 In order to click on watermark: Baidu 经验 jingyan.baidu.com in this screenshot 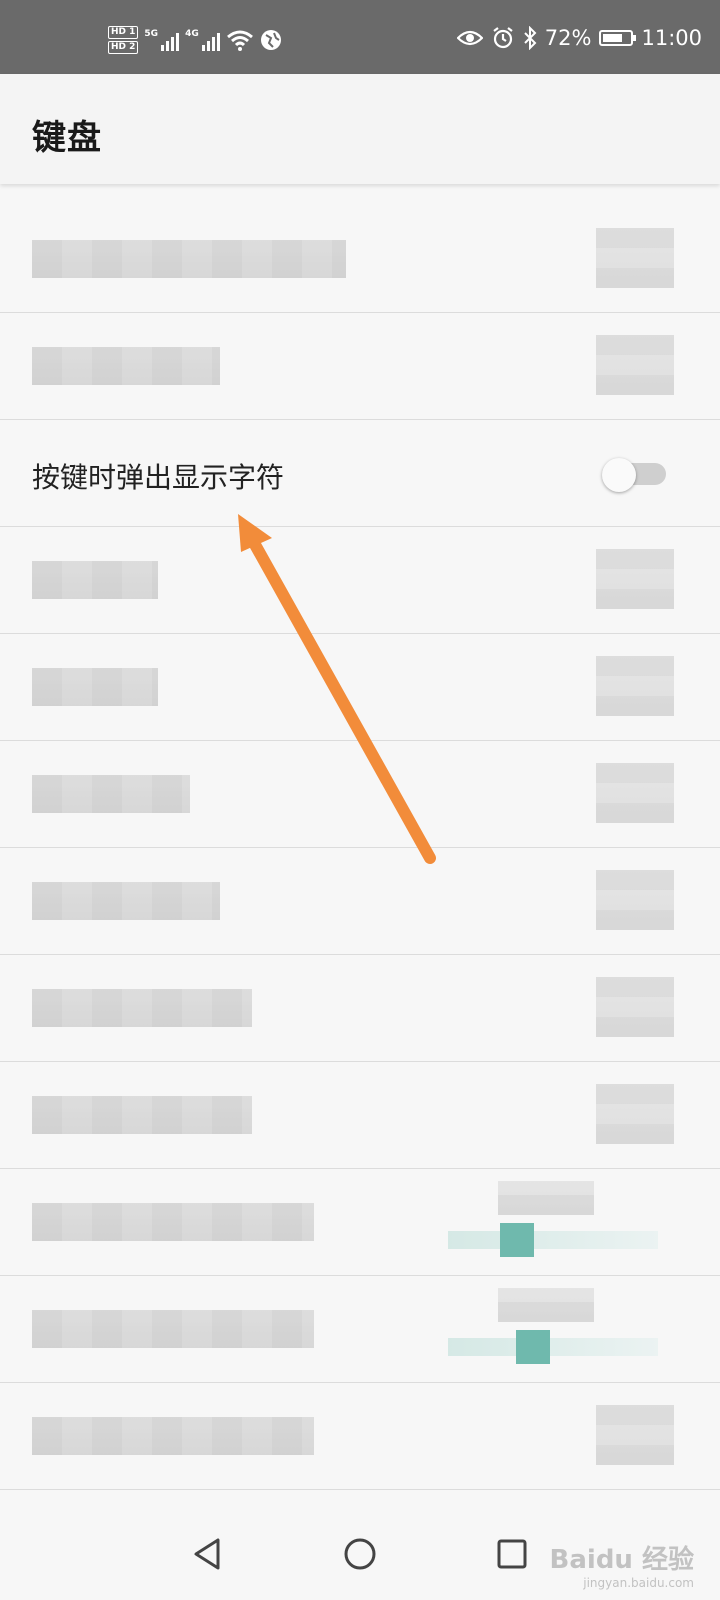, I will do `click(622, 1564)`.